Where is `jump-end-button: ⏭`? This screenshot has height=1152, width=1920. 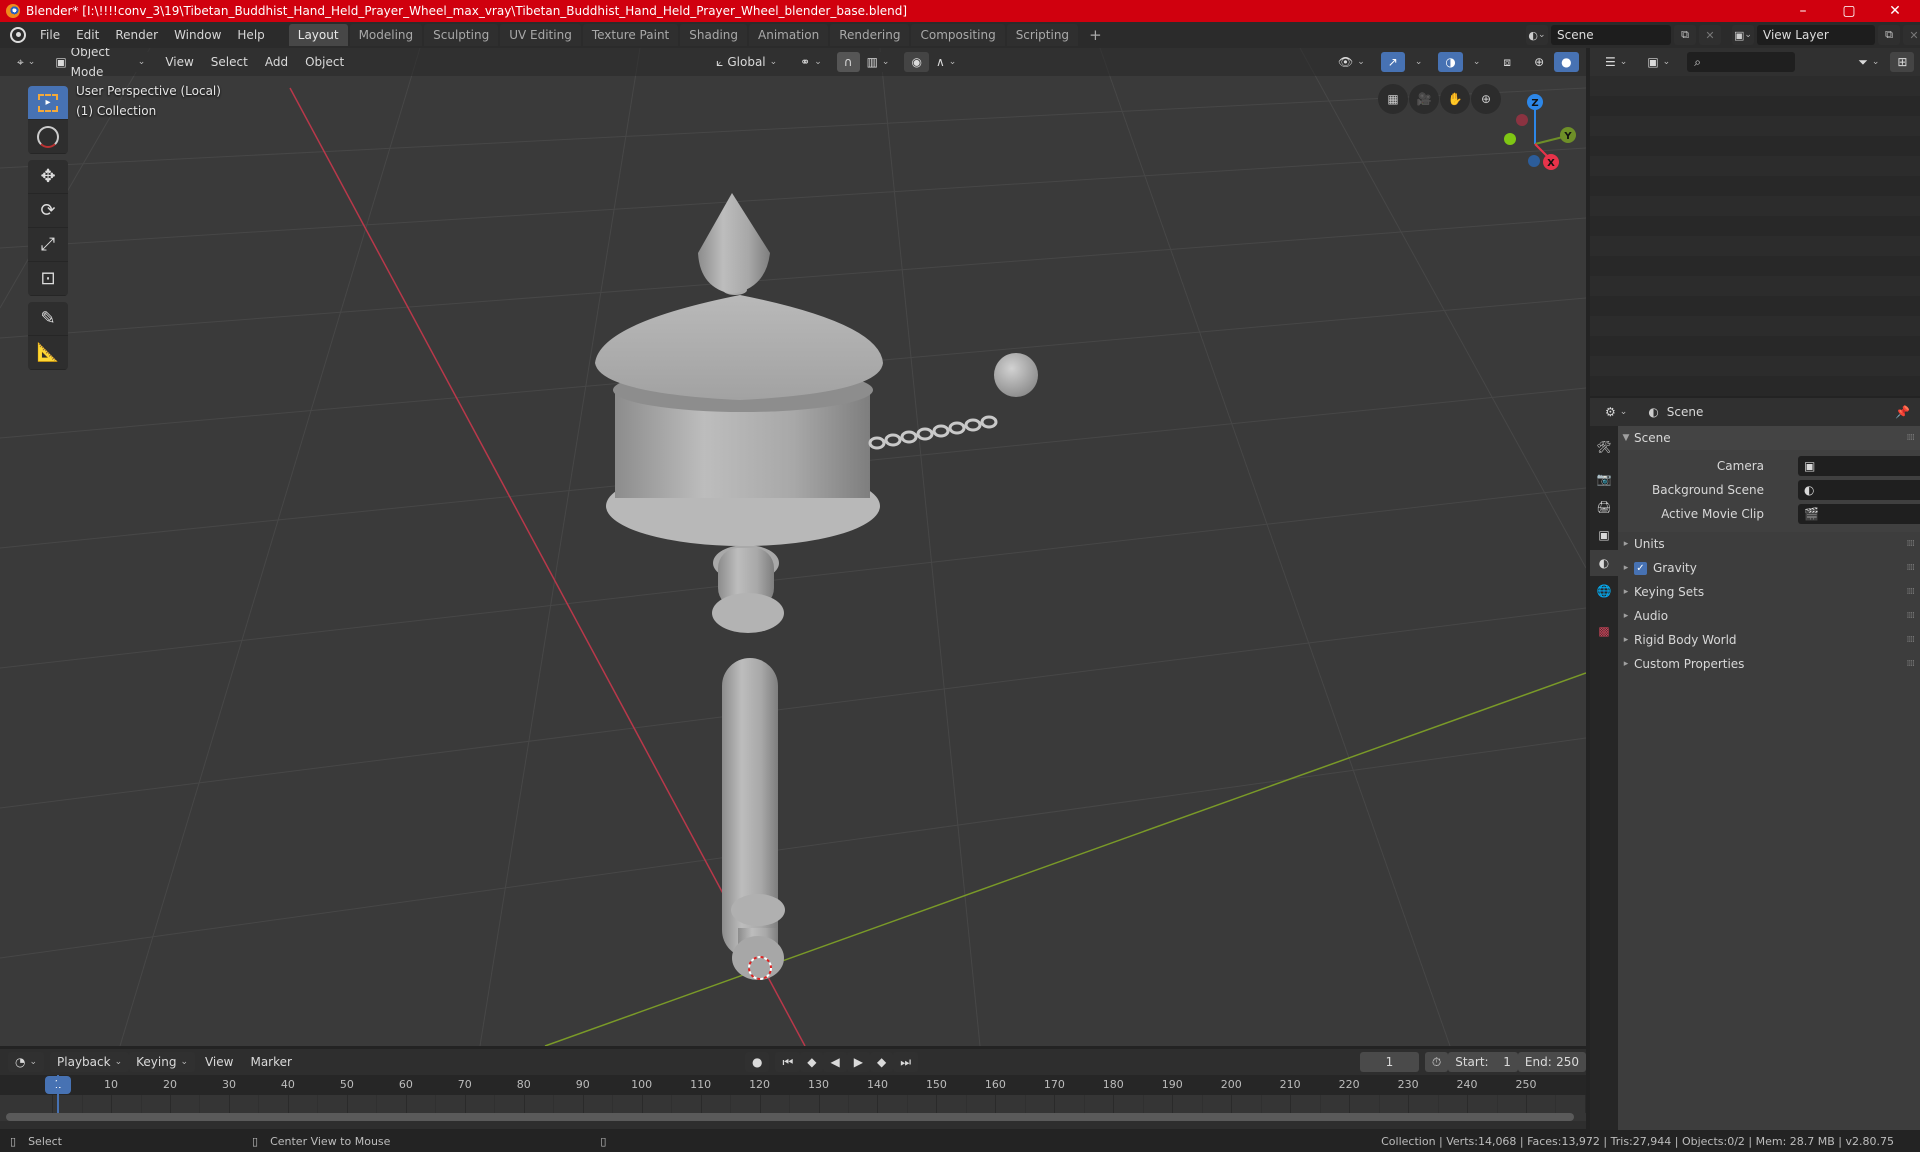 jump-end-button: ⏭ is located at coordinates (905, 1062).